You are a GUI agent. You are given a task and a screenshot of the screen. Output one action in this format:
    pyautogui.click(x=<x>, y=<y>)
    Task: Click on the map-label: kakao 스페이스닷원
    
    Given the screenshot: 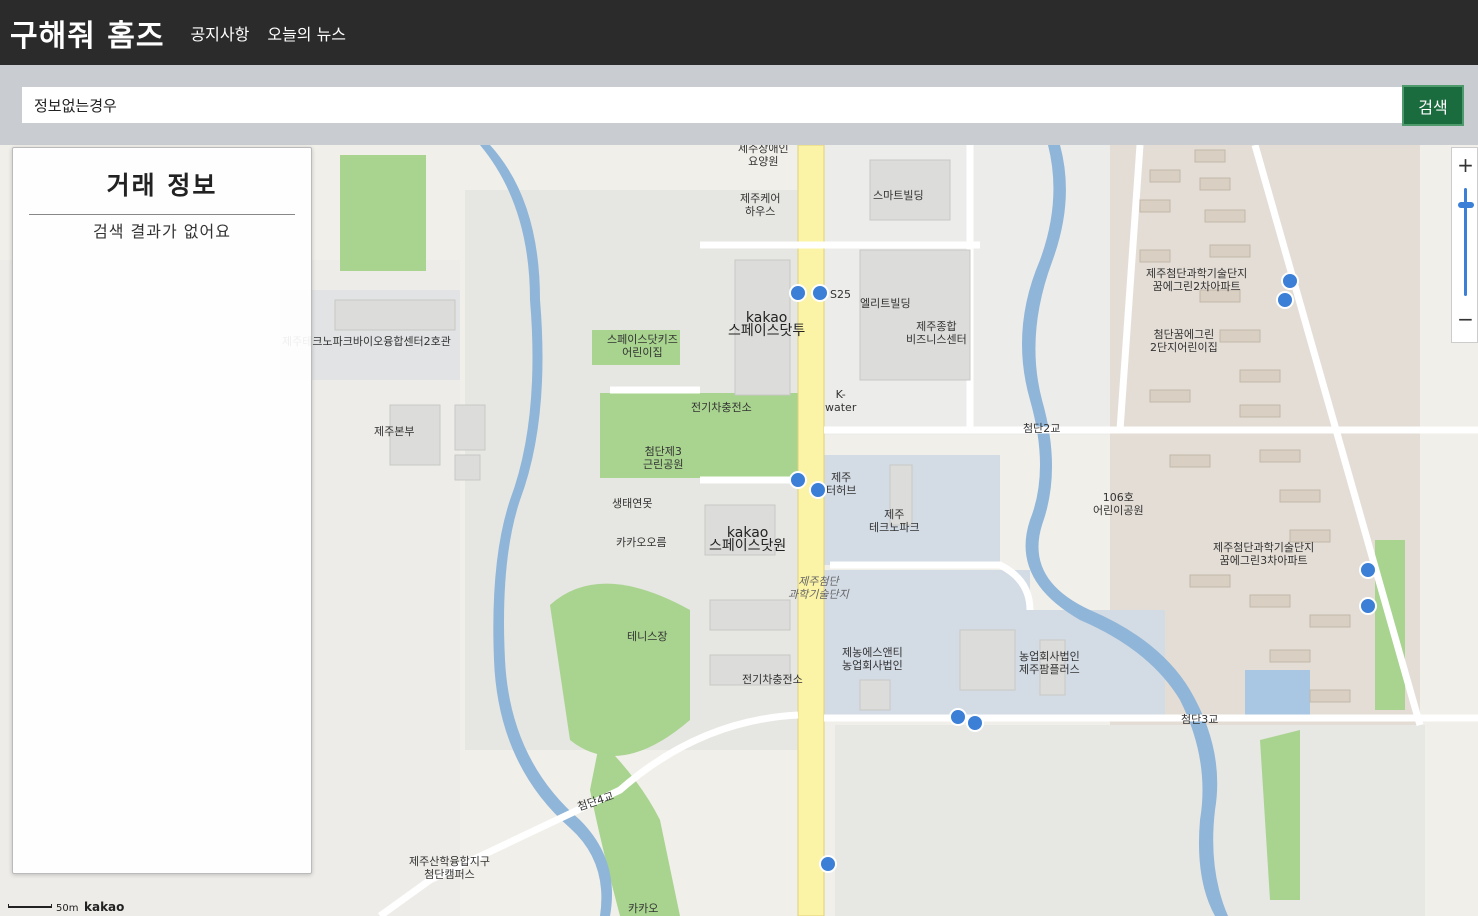 What is the action you would take?
    pyautogui.click(x=747, y=539)
    